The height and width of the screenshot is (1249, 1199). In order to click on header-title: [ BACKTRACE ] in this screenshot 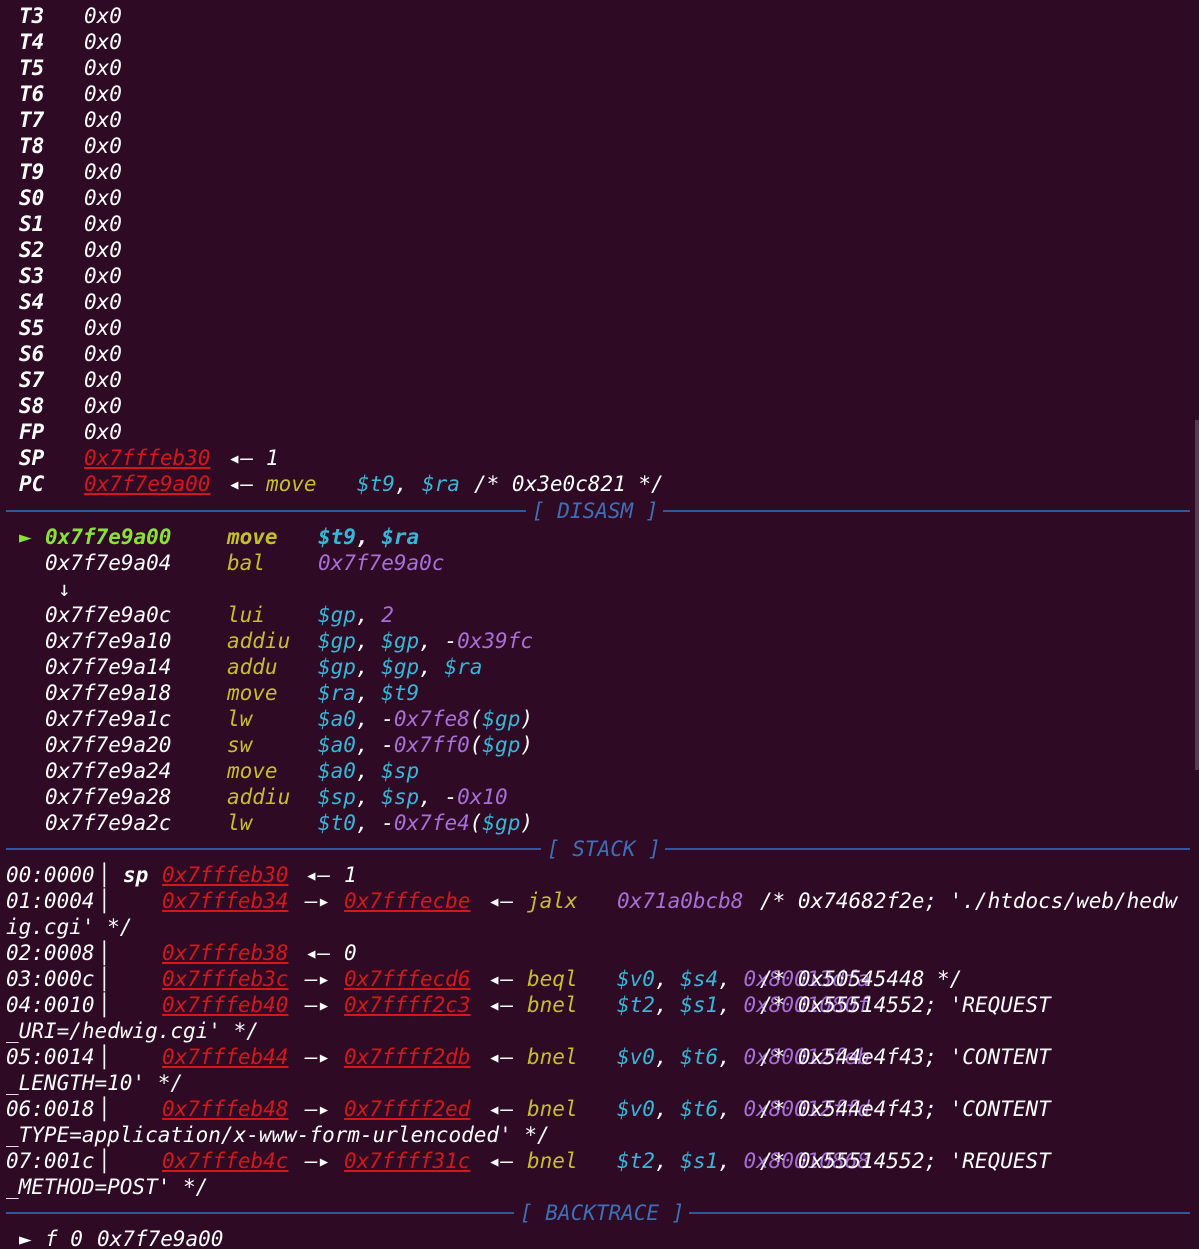, I will do `click(602, 1213)`.